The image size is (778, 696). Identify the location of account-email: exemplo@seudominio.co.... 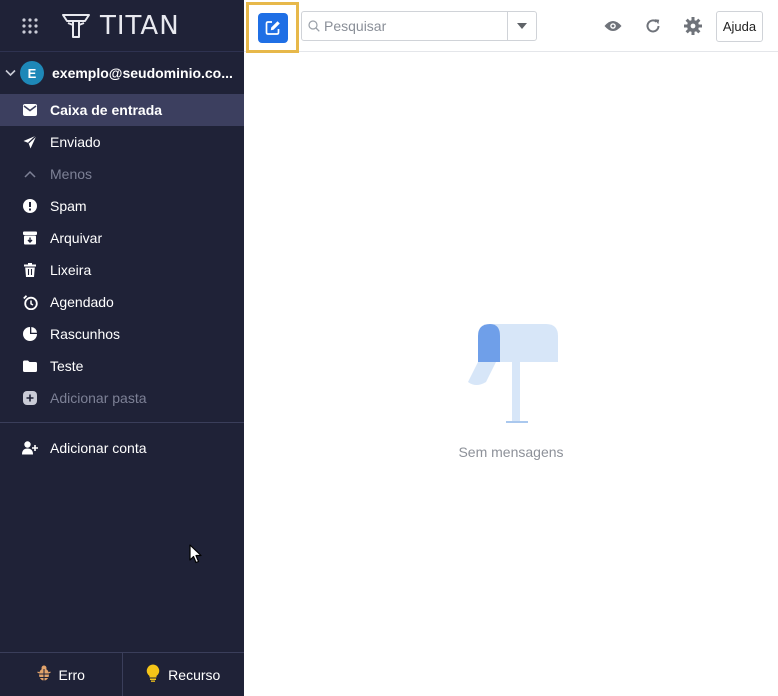
(142, 73).